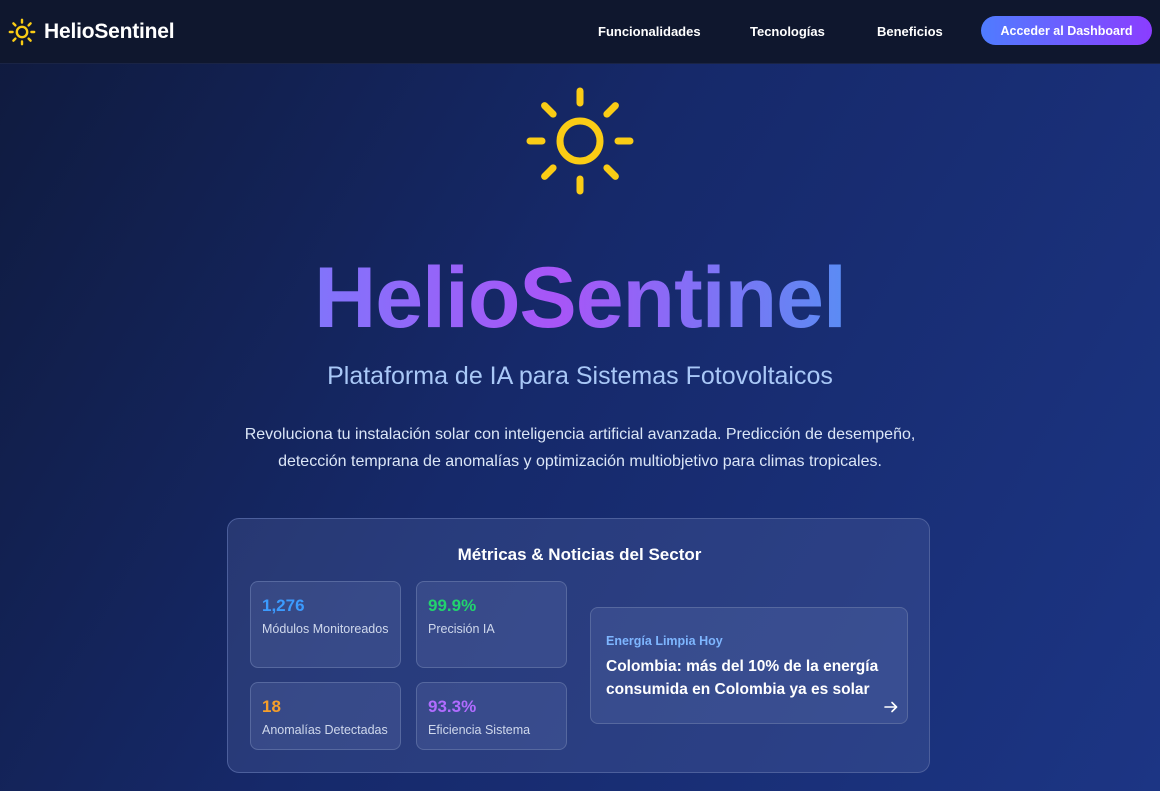 This screenshot has height=791, width=1160. I want to click on metric-card-anomalies: 18 Anomalías Detectadas, so click(325, 716).